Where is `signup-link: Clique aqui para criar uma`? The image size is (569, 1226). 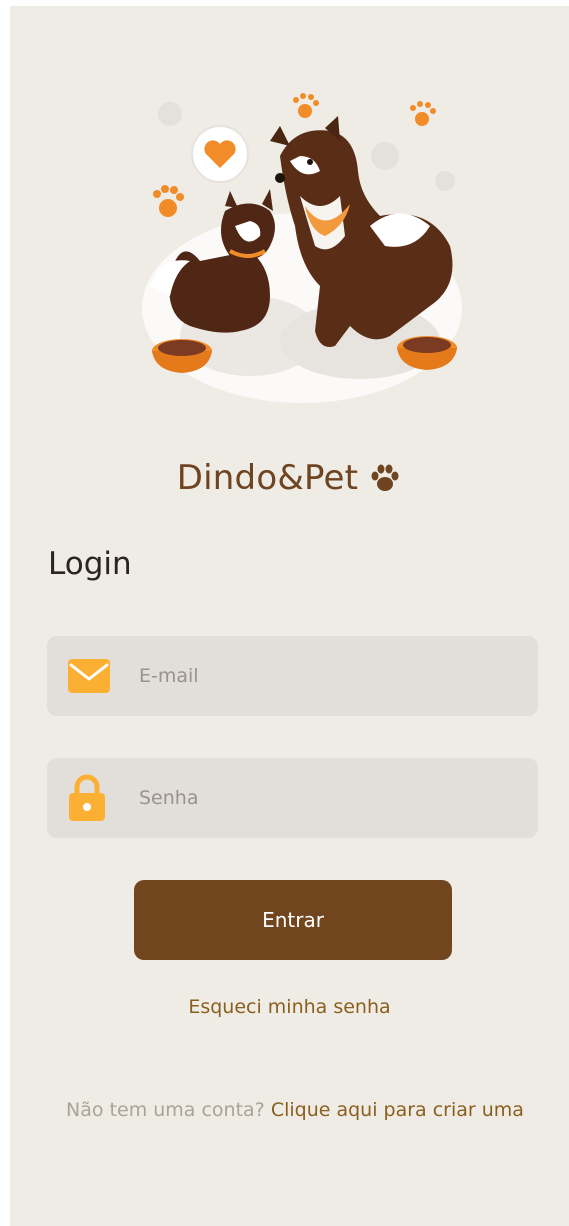
signup-link: Clique aqui para criar uma is located at coordinates (397, 1110).